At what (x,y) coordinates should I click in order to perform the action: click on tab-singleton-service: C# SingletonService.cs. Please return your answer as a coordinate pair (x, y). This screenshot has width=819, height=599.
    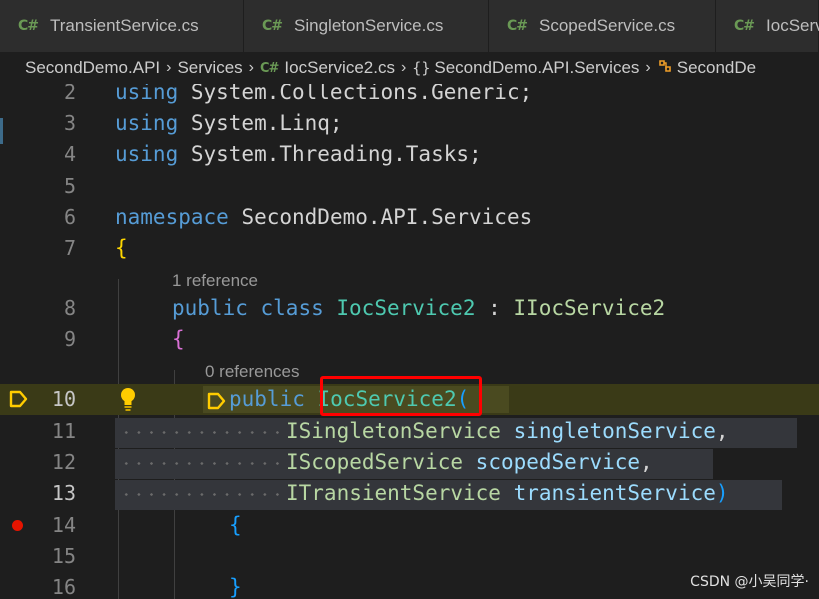
    Looking at the image, I should click on (366, 26).